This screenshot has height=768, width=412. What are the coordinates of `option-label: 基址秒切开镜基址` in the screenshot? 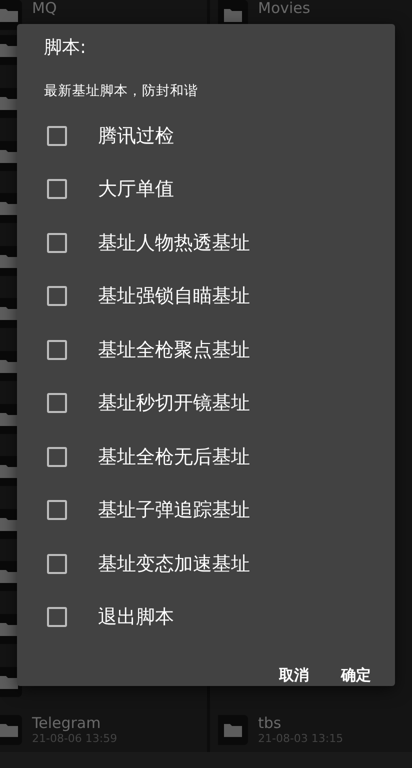 It's located at (174, 403).